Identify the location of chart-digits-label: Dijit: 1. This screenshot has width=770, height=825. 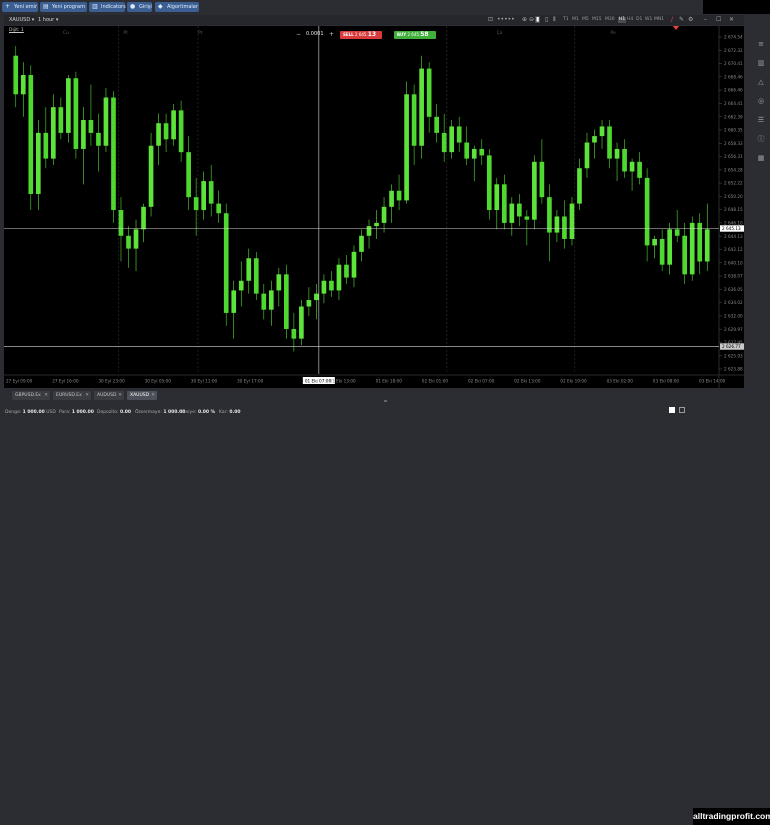
(16, 30).